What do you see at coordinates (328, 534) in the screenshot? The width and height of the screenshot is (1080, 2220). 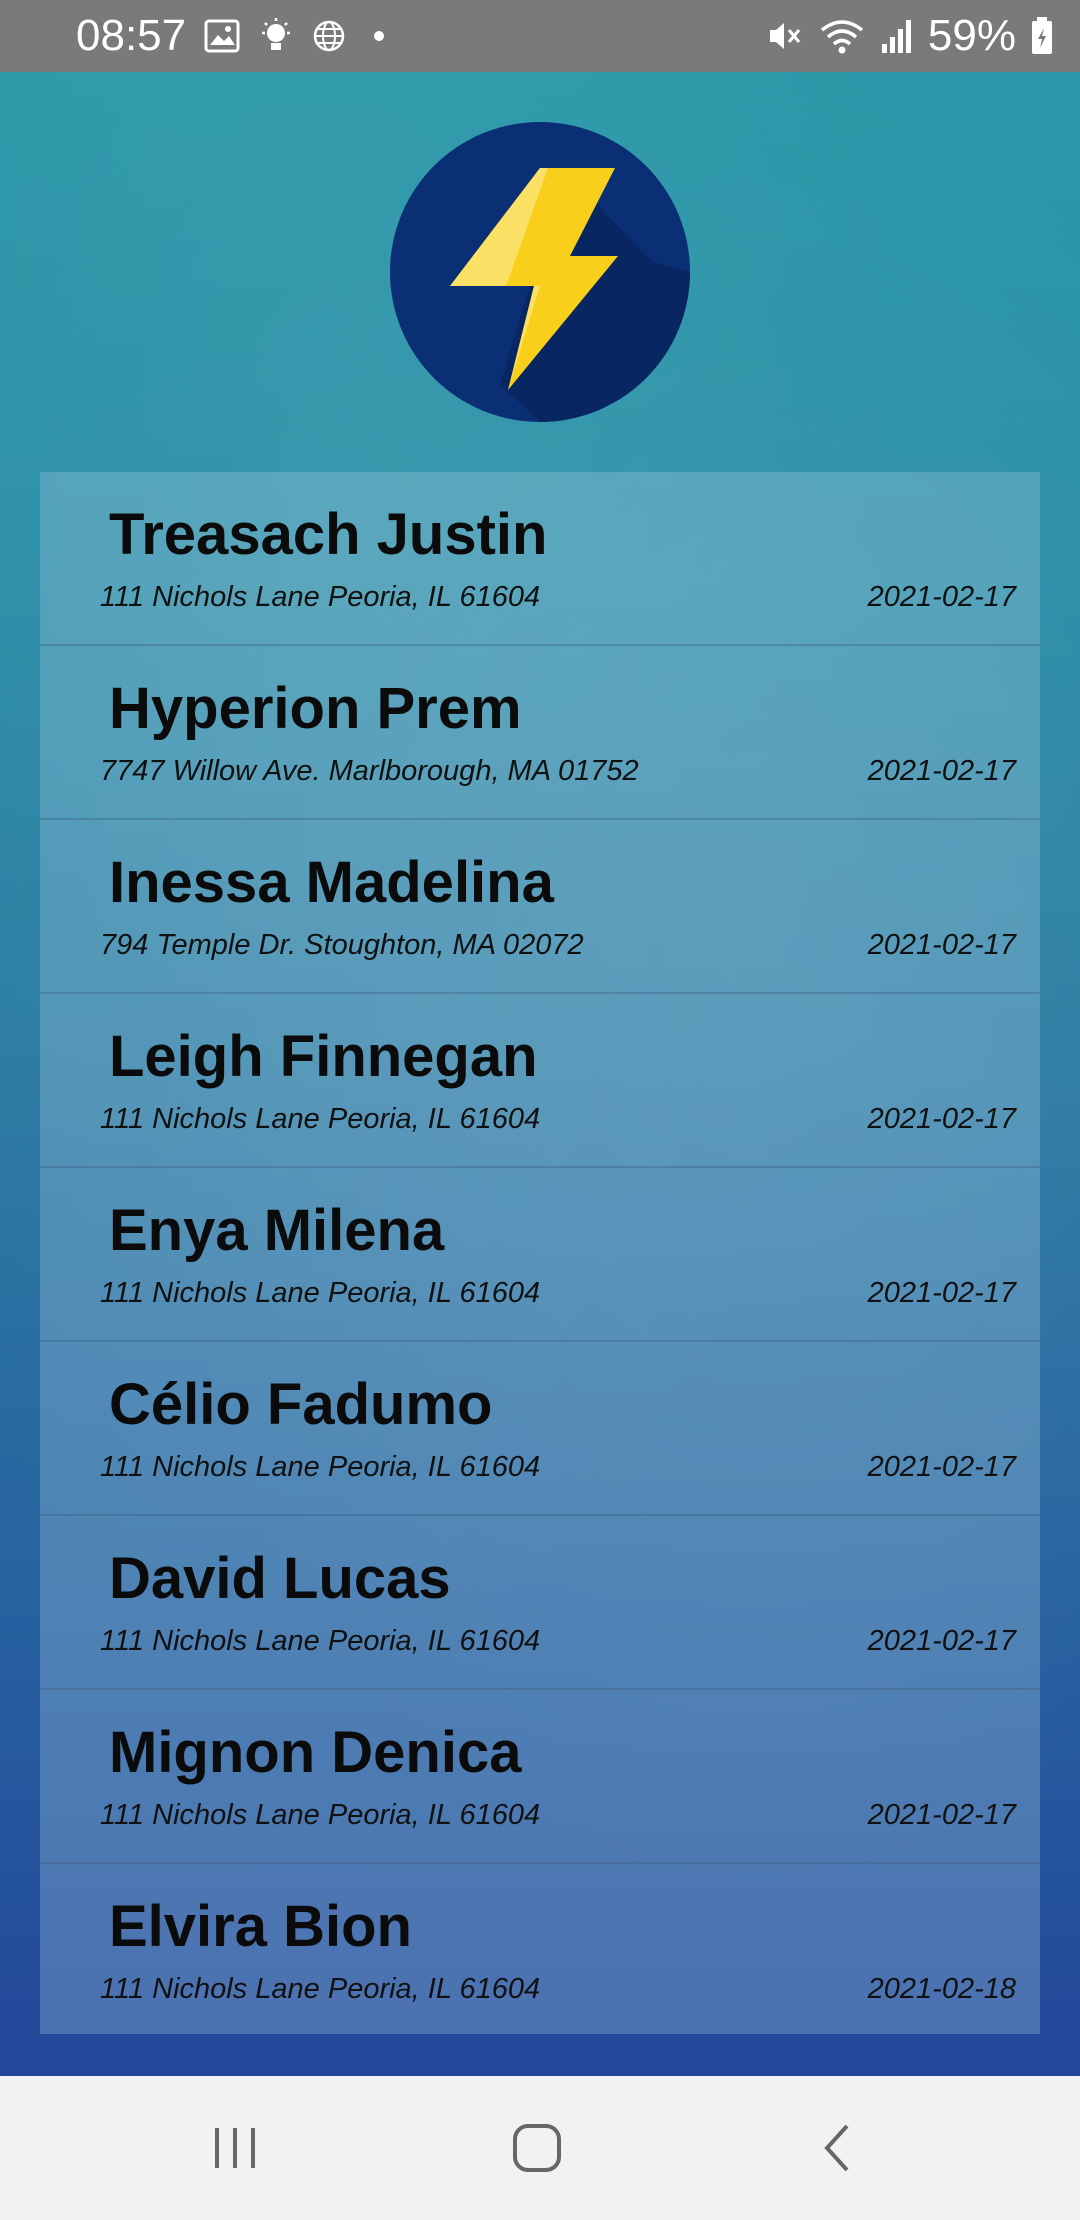 I see `contact-name: Treasach Justin` at bounding box center [328, 534].